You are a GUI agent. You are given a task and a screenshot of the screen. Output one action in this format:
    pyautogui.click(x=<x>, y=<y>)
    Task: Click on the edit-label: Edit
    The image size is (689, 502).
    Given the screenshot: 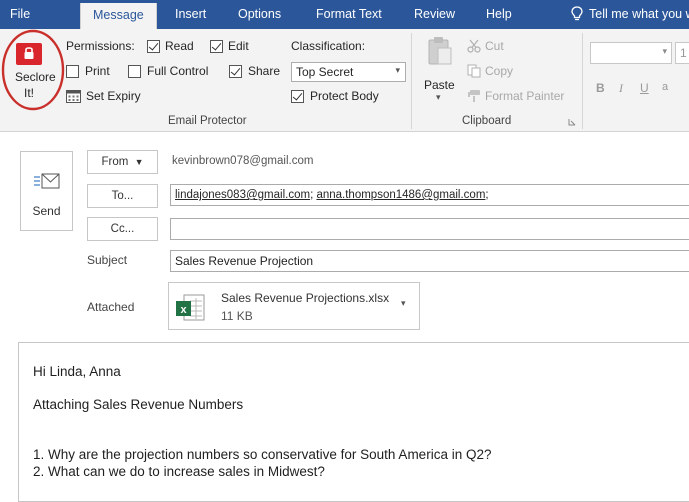 What is the action you would take?
    pyautogui.click(x=238, y=46)
    